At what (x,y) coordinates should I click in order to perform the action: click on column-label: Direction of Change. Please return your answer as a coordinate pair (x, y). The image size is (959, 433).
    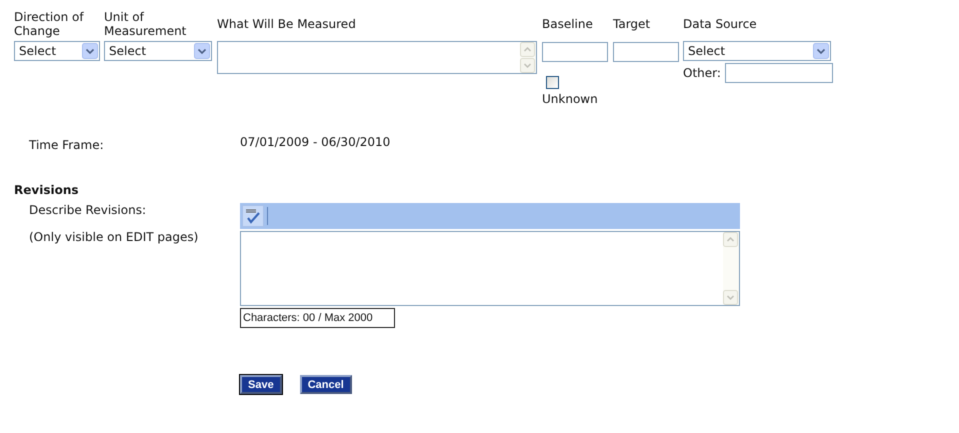
    Looking at the image, I should click on (49, 24).